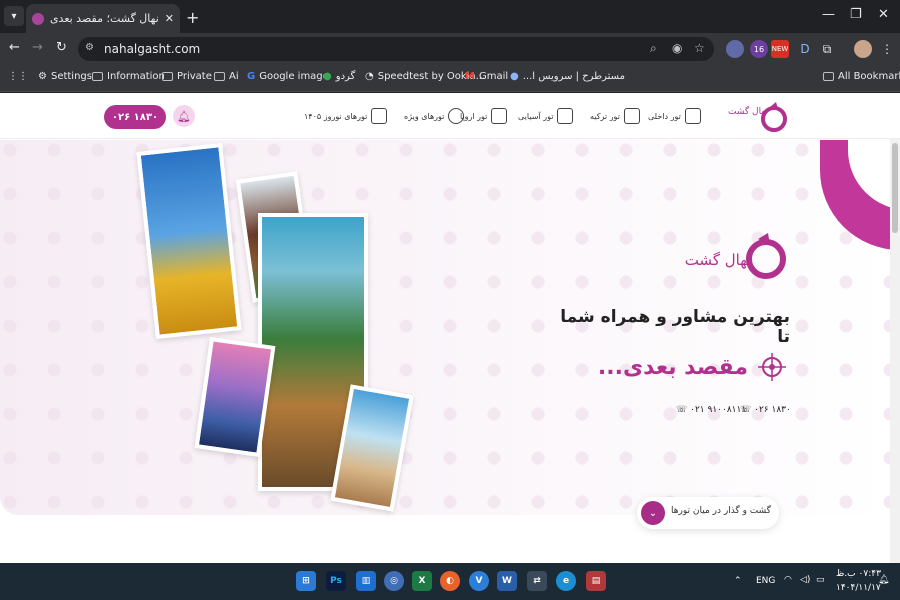 The width and height of the screenshot is (900, 600). What do you see at coordinates (765, 410) in the screenshot?
I see `contact-phone-1: ☏ ۰۲۶ ۱۸۳۰` at bounding box center [765, 410].